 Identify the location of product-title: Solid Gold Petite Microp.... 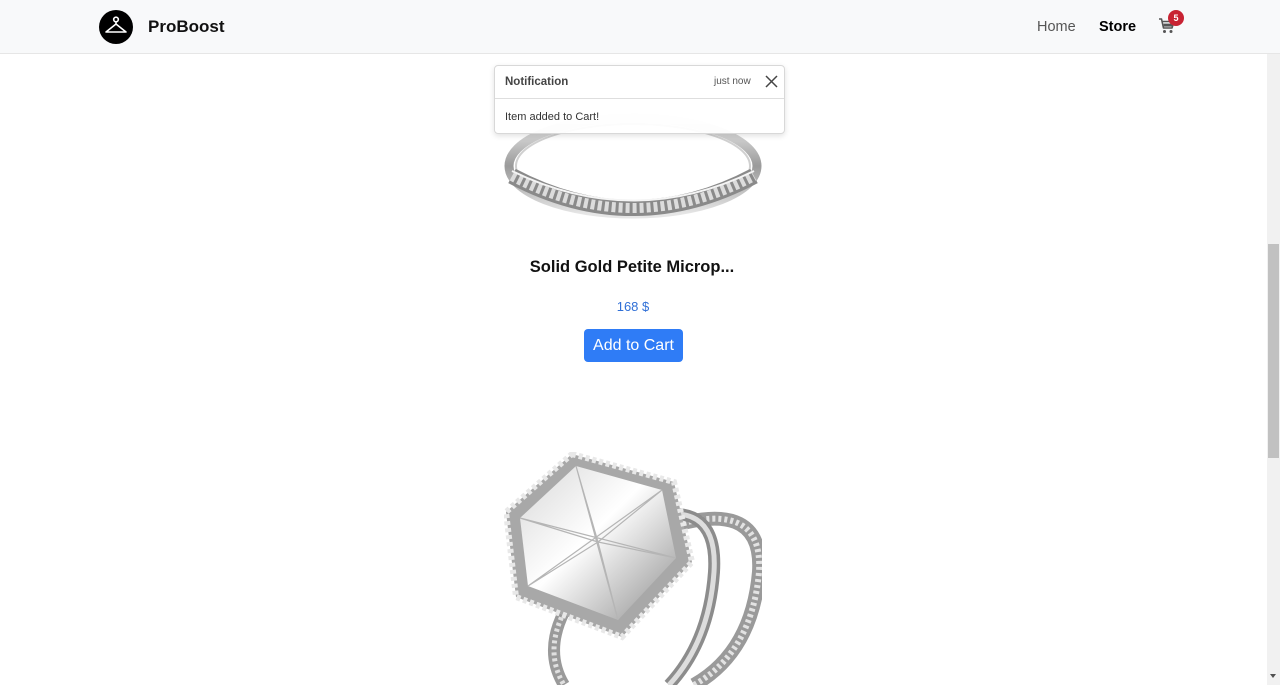
(632, 267).